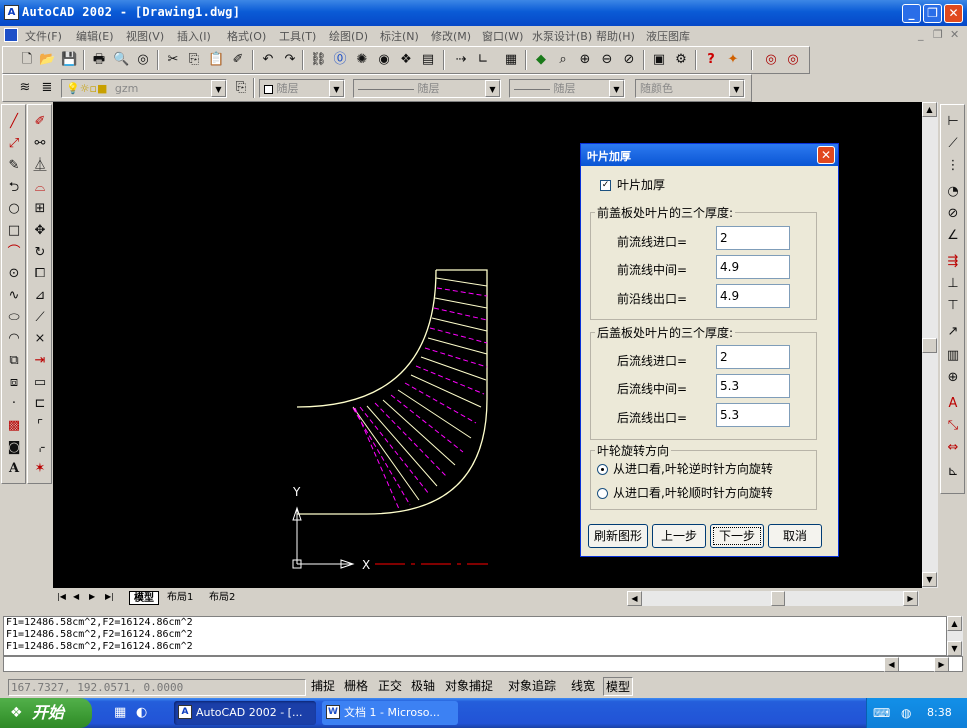 The height and width of the screenshot is (728, 967). I want to click on zoom-extents-icon: ⊘, so click(629, 60).